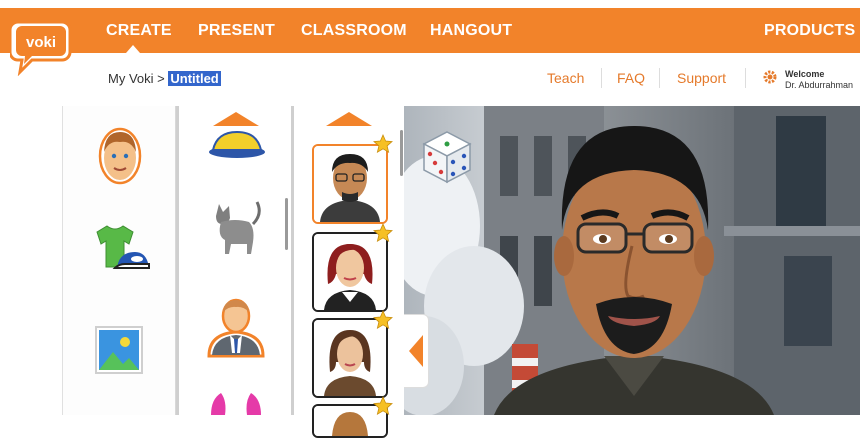  Describe the element at coordinates (471, 31) in the screenshot. I see `nav-hangout: HANGOUT` at that location.